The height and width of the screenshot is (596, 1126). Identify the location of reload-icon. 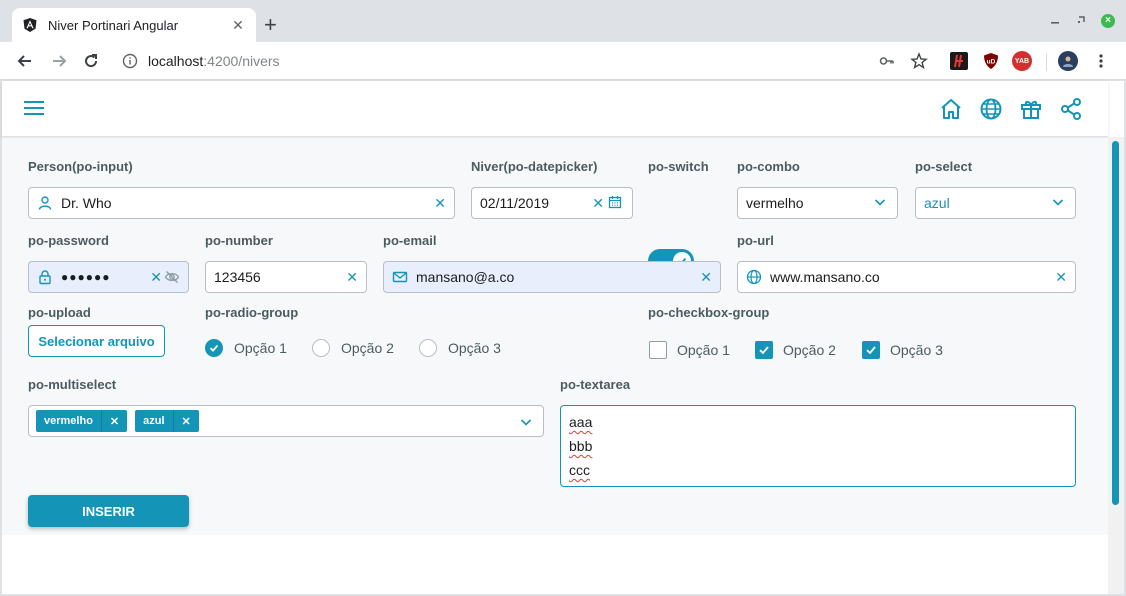
(91, 61).